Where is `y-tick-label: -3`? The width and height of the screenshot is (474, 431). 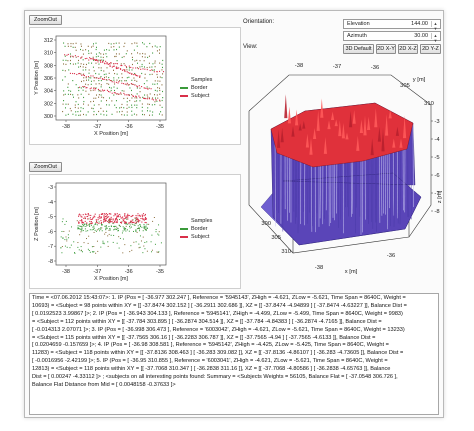
y-tick-label: -3 is located at coordinates (50, 188).